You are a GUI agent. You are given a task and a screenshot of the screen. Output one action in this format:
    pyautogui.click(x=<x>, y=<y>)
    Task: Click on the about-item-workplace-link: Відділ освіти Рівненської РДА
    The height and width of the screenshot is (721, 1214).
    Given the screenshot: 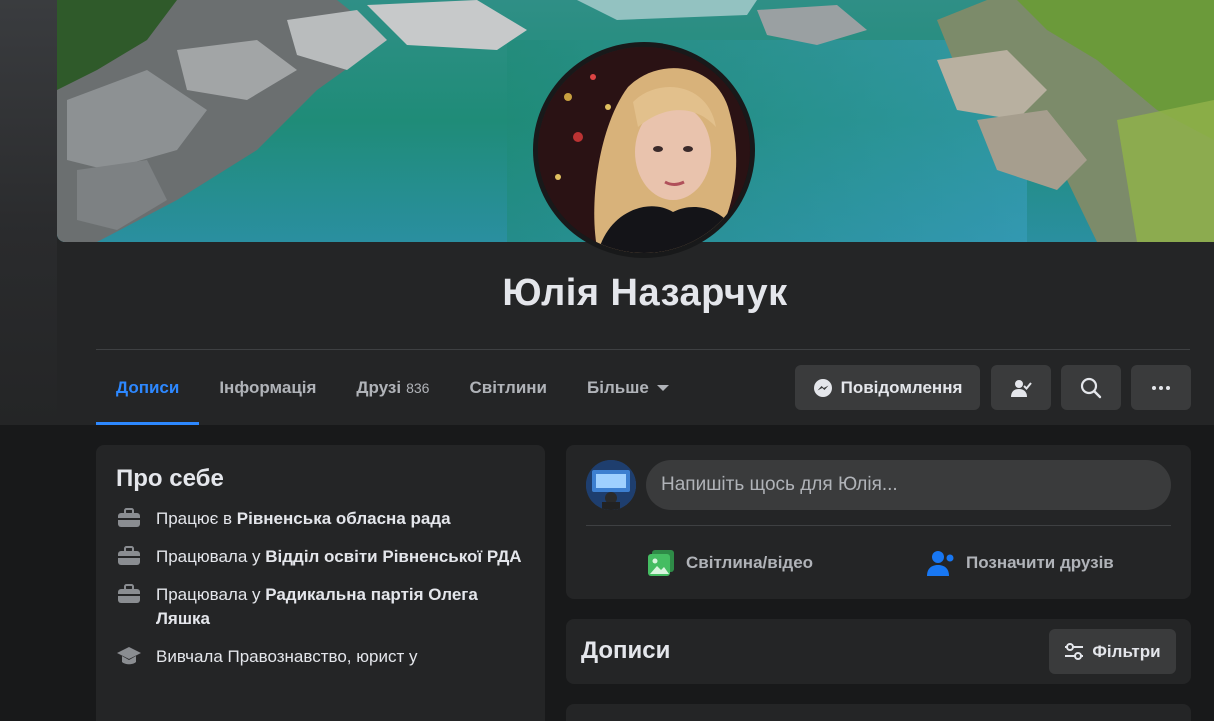 What is the action you would take?
    pyautogui.click(x=393, y=556)
    